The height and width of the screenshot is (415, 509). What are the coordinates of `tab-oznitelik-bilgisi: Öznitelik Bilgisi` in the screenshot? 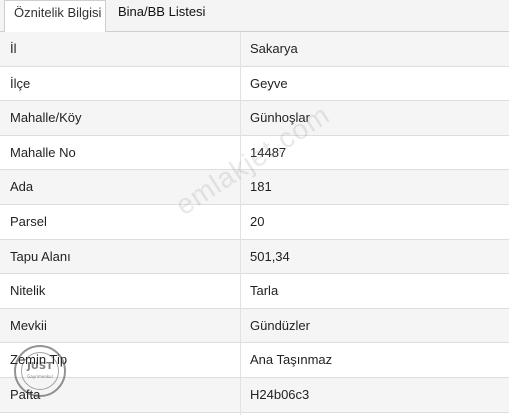 It's located at (55, 16).